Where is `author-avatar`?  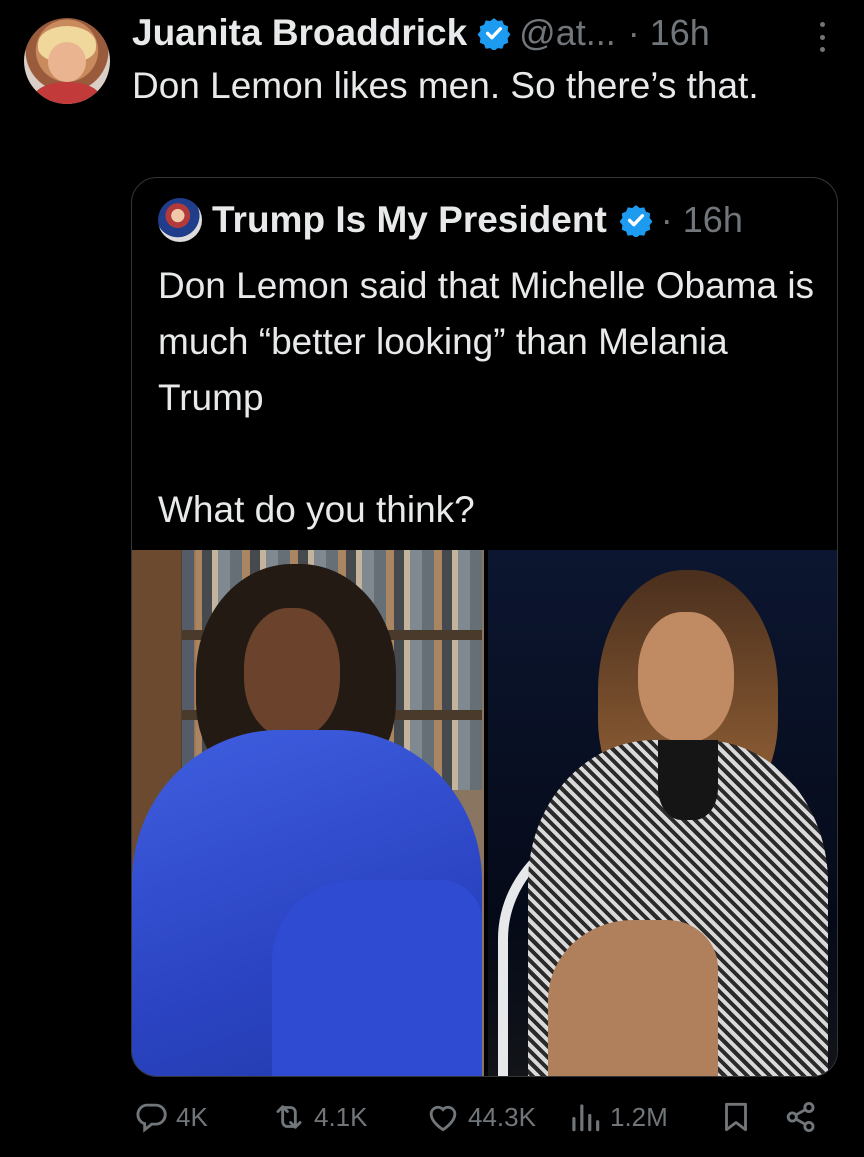 author-avatar is located at coordinates (67, 61).